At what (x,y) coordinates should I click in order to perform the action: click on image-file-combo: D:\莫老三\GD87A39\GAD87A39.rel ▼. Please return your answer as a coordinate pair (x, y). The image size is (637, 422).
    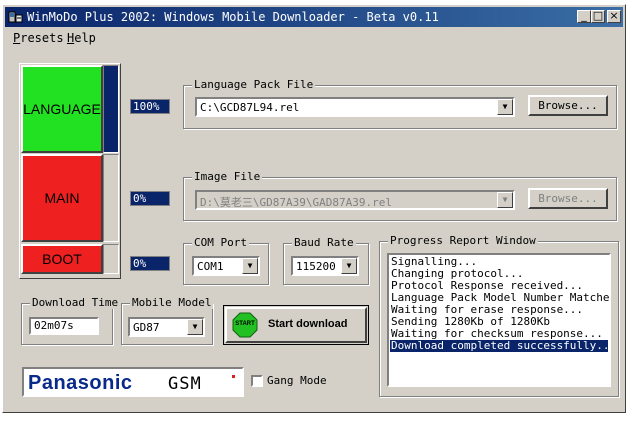
    Looking at the image, I should click on (355, 200).